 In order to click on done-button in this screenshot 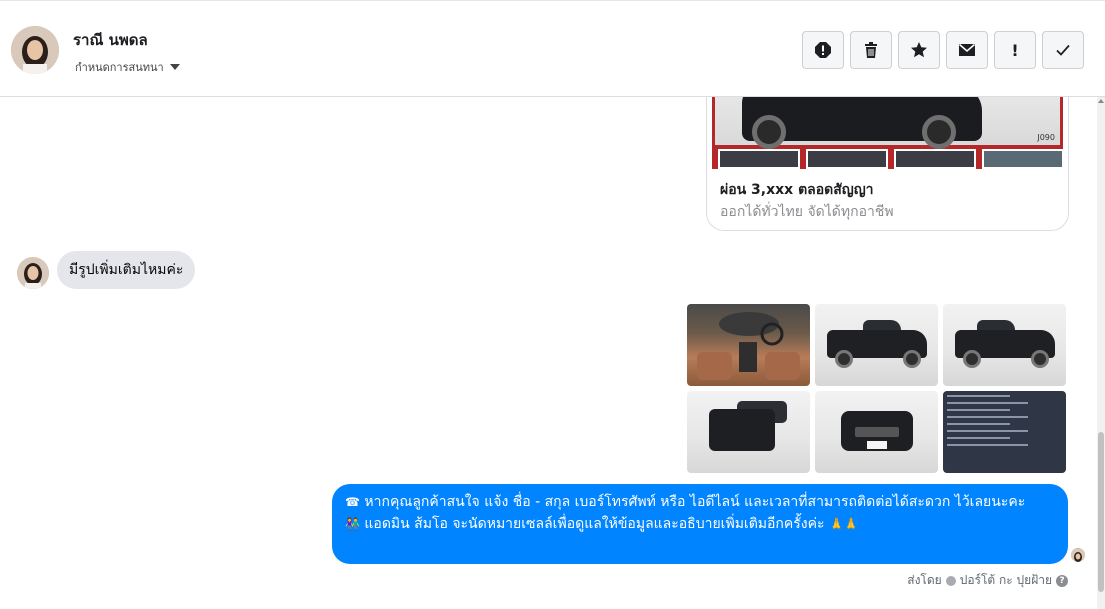, I will do `click(1063, 50)`.